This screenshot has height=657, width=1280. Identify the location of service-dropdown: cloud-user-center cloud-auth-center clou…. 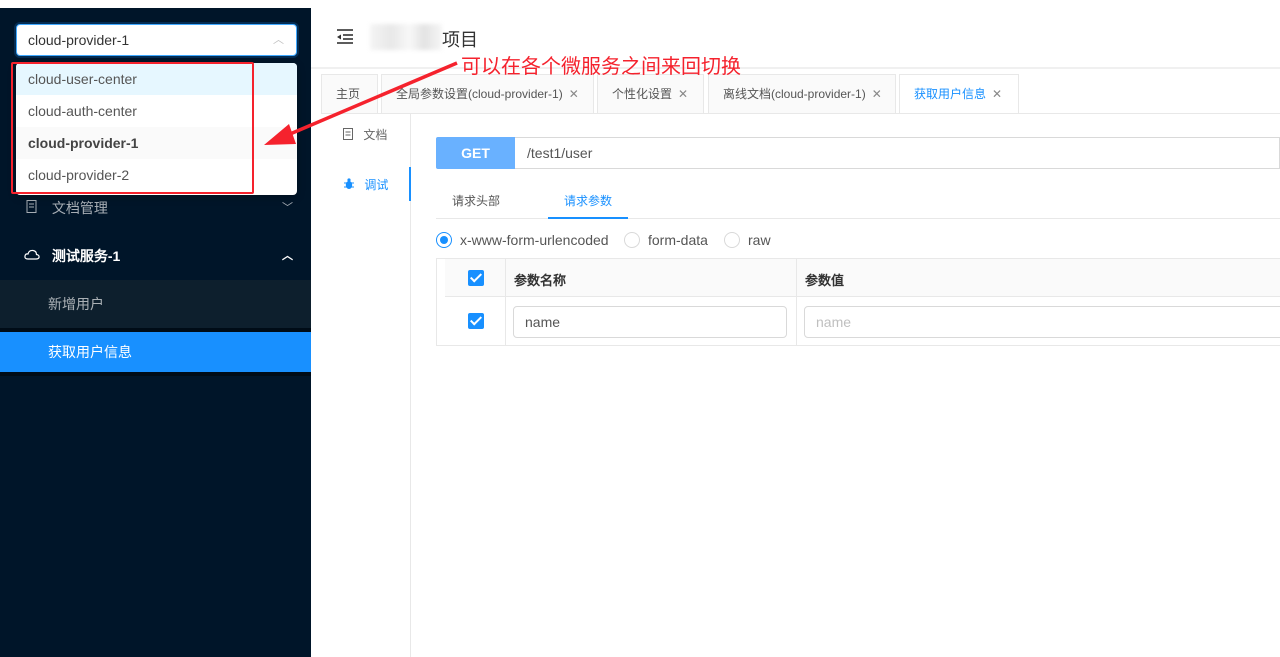
(156, 129).